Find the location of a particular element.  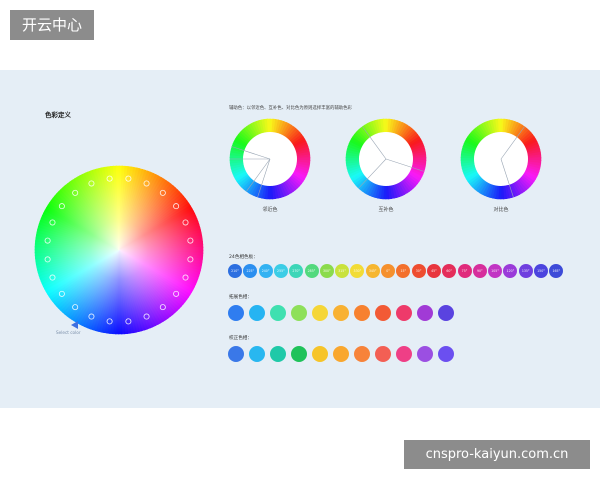

analogous-wheel is located at coordinates (270, 159).